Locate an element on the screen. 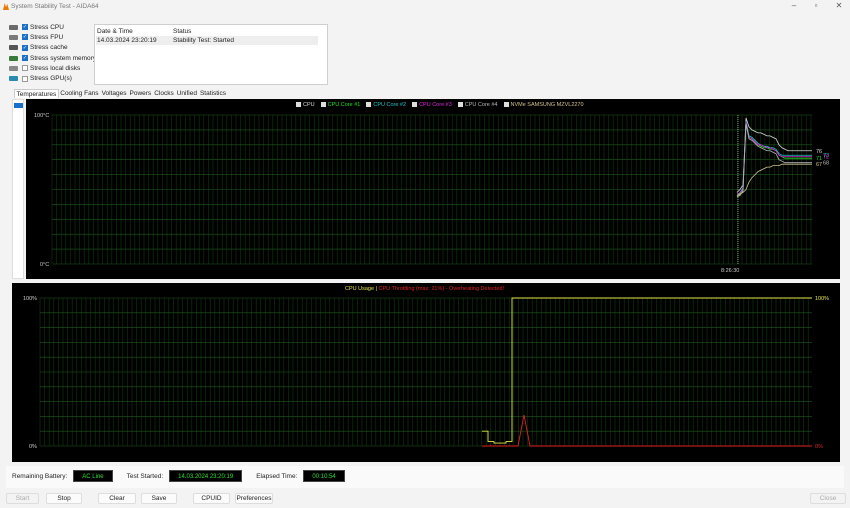  cpu-throttling-end-label: 0% is located at coordinates (819, 447).